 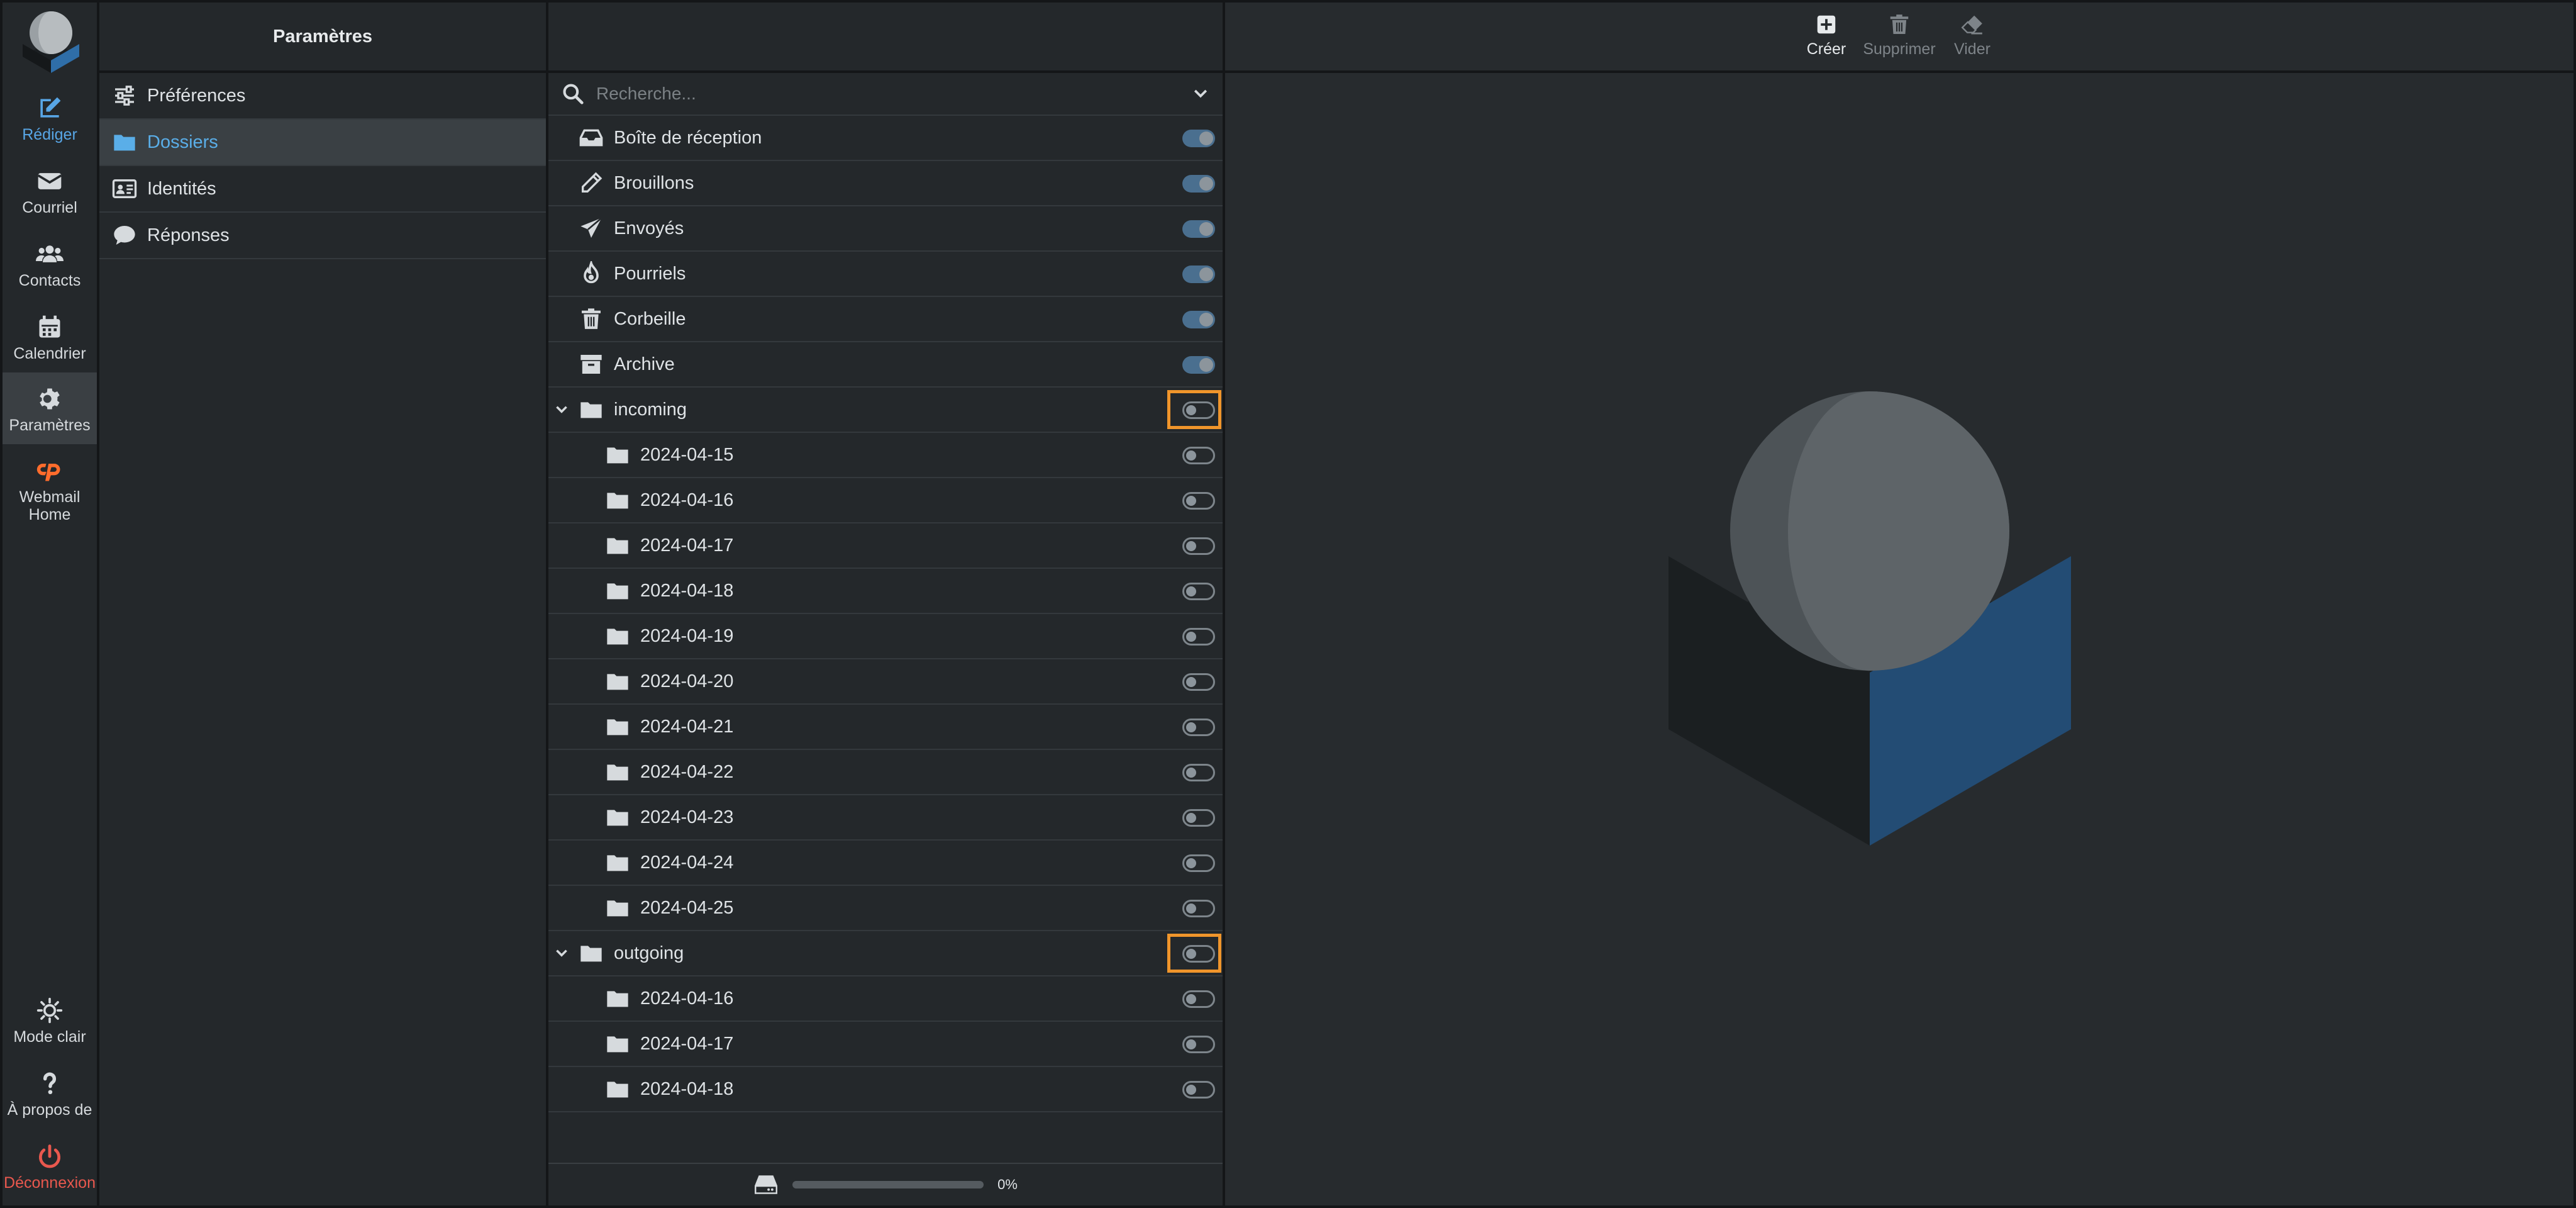 I want to click on fire-icon, so click(x=591, y=272).